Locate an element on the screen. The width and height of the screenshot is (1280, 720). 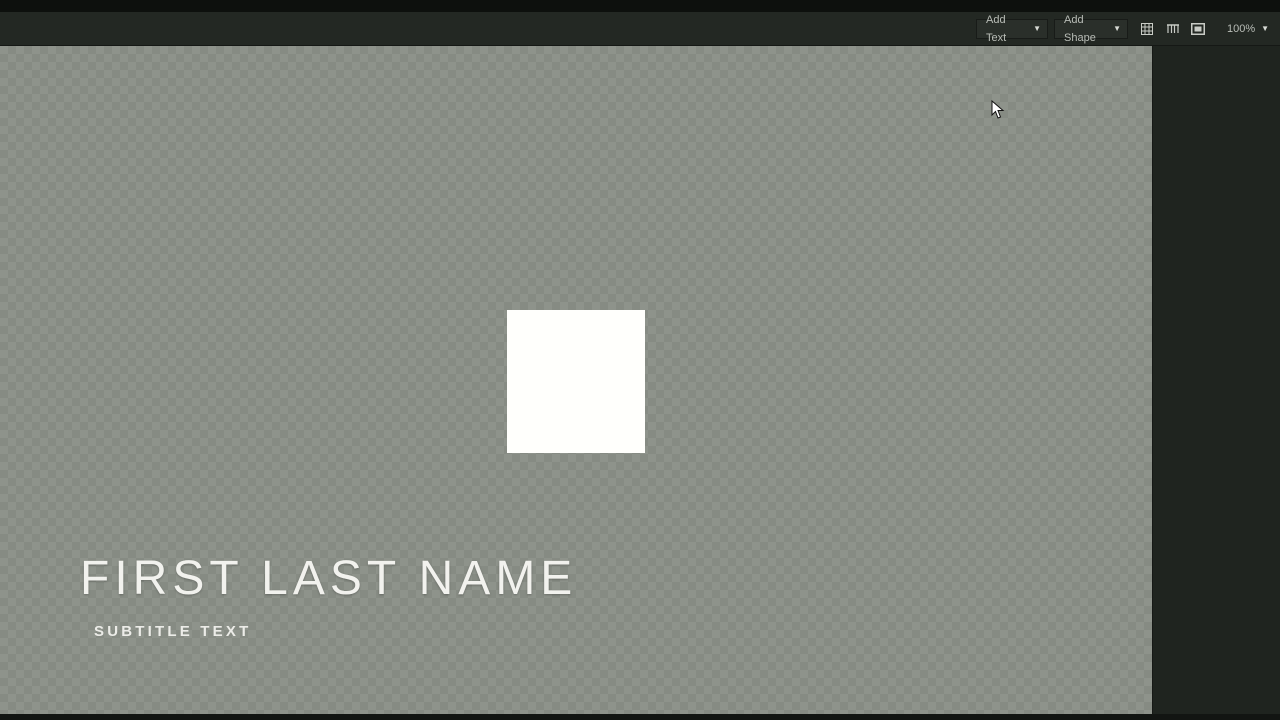
safe-area-icon is located at coordinates (1198, 29).